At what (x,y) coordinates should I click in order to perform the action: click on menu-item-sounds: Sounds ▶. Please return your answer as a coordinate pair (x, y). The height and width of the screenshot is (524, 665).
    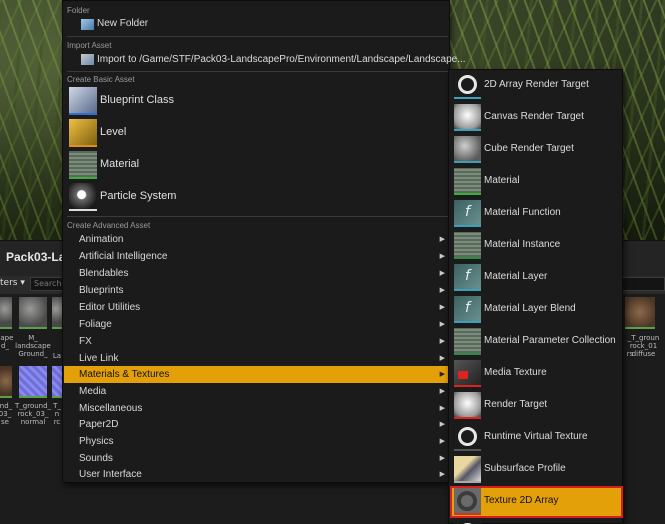
    Looking at the image, I should click on (256, 458).